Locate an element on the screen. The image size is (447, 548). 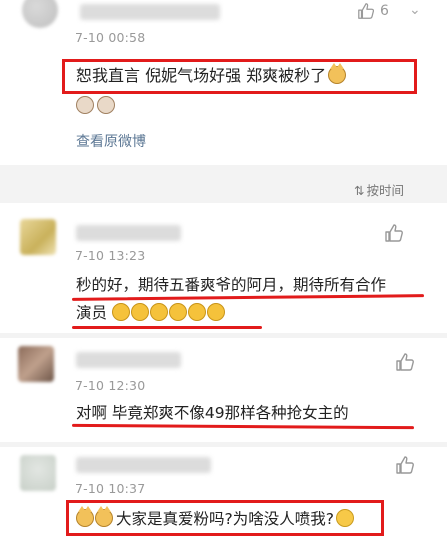
comment-text: 演员 is located at coordinates (151, 313).